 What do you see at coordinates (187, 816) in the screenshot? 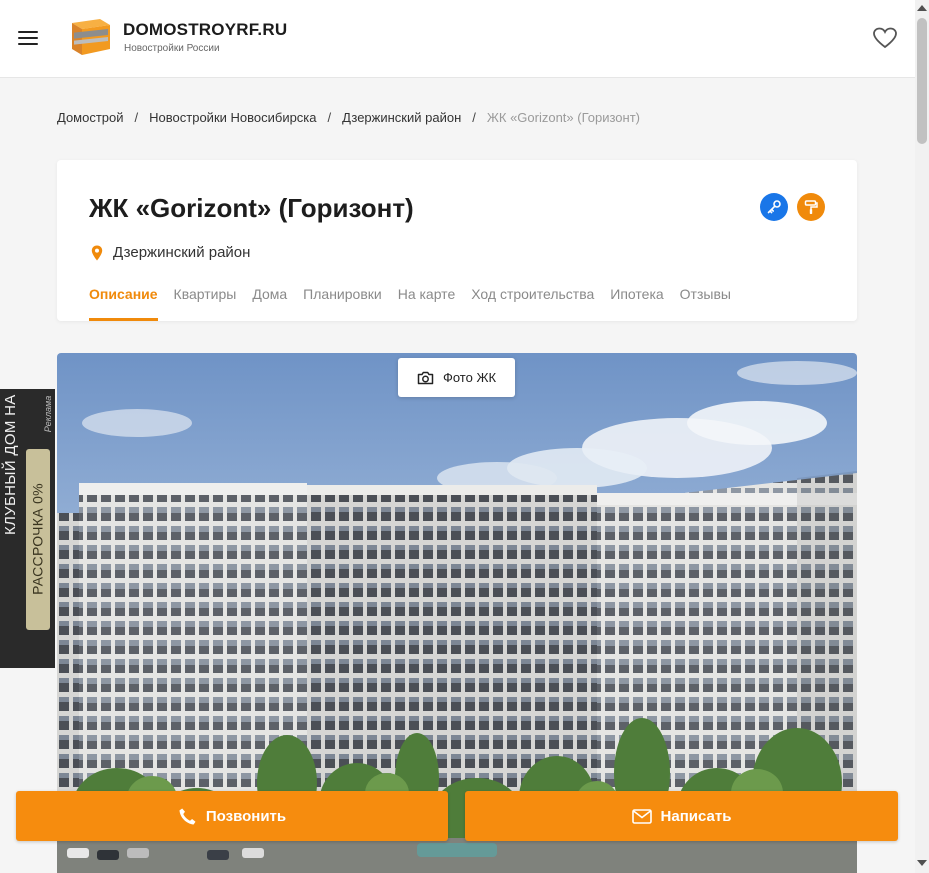
I see `phone-icon` at bounding box center [187, 816].